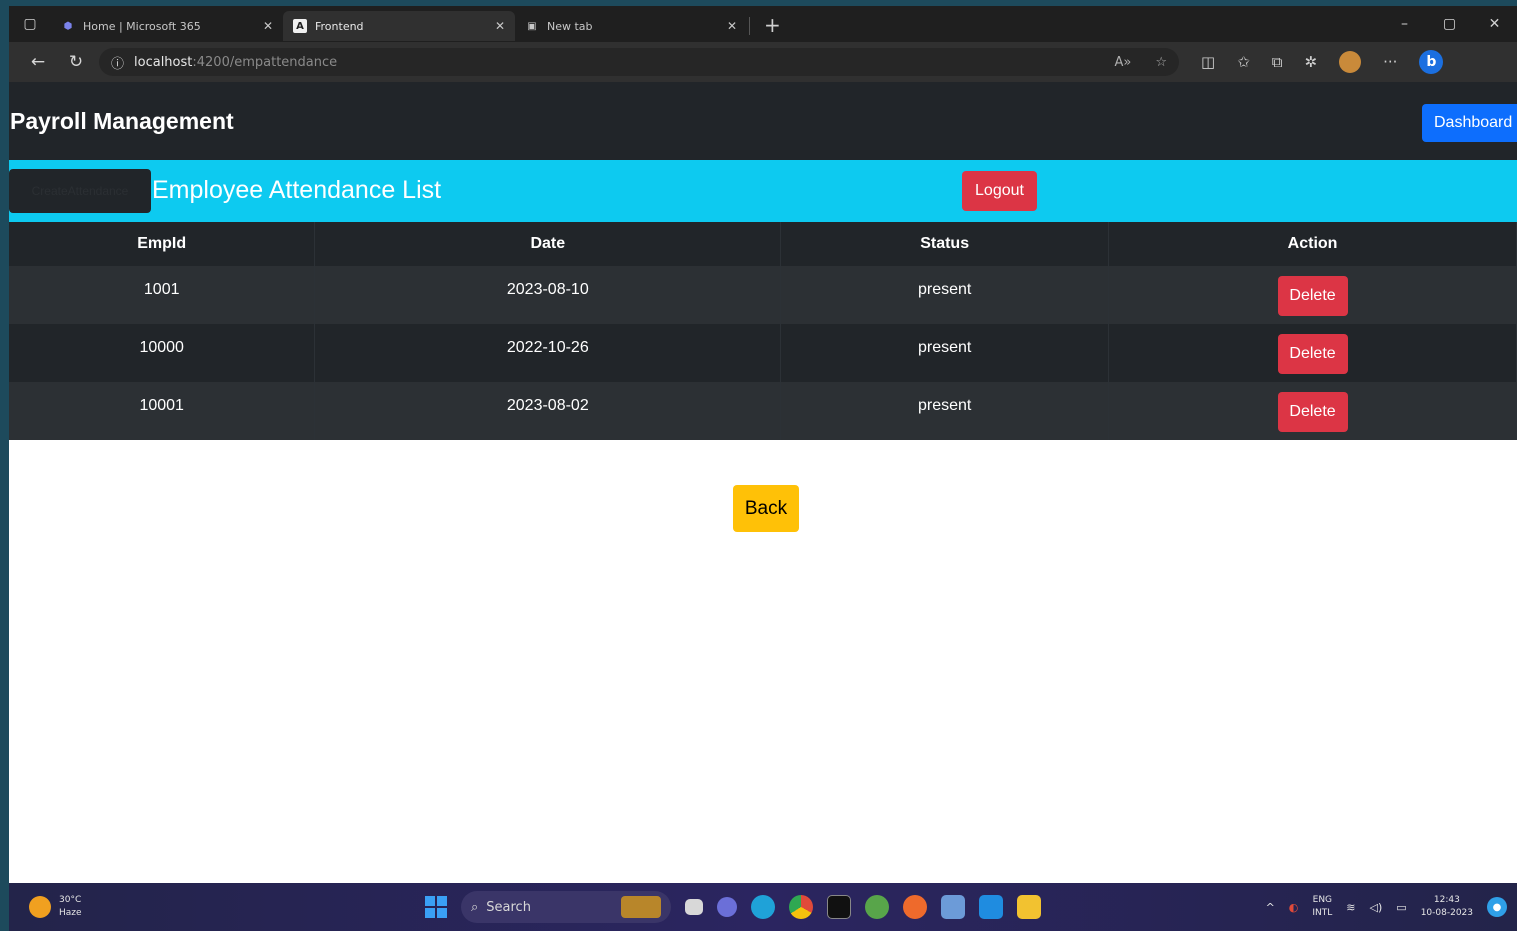 Image resolution: width=1517 pixels, height=931 pixels. I want to click on profile-avatar, so click(1350, 62).